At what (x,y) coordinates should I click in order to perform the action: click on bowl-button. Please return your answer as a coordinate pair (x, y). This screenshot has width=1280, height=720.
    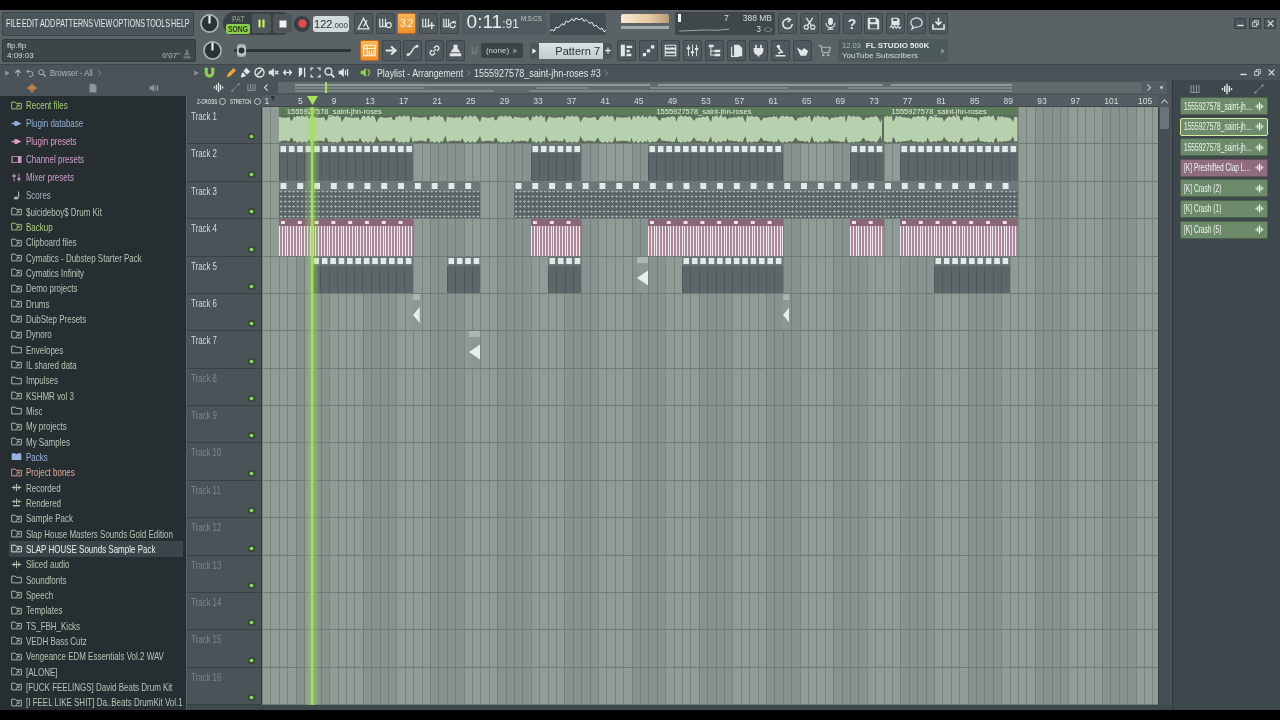
    Looking at the image, I should click on (802, 50).